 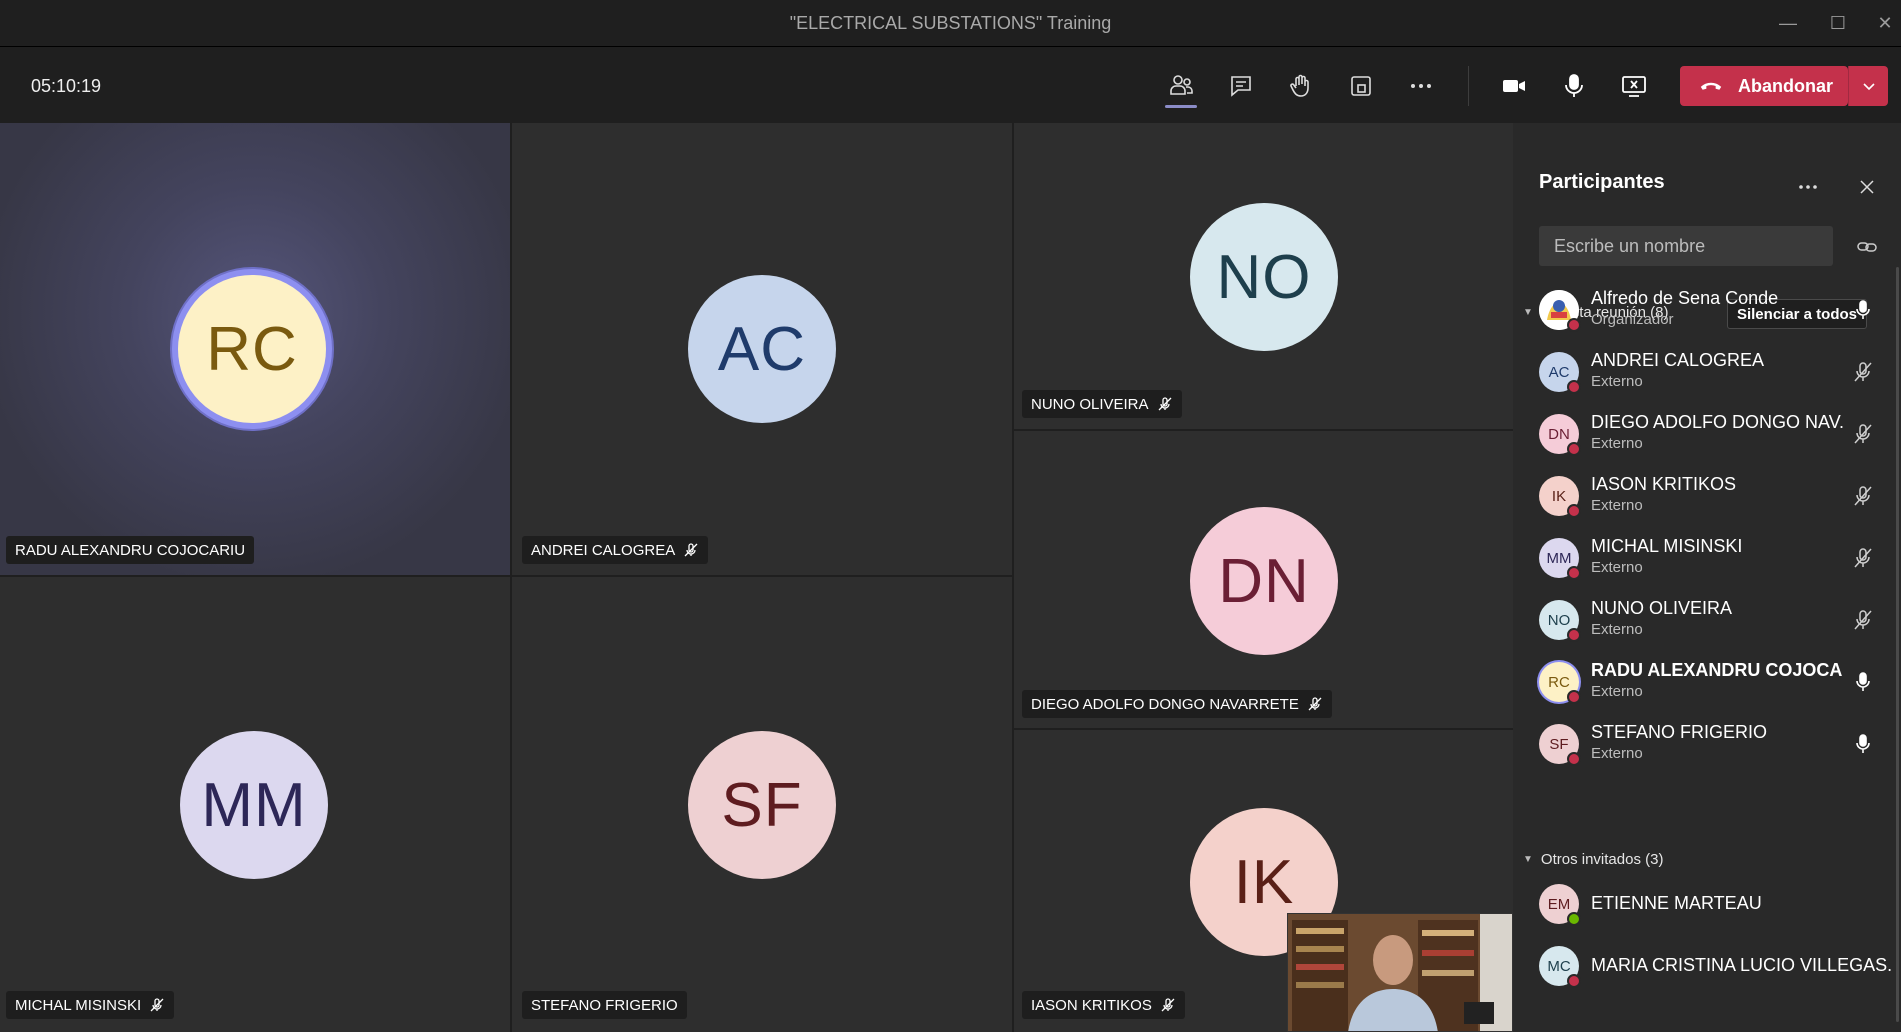 I want to click on avatar-initials: NO, so click(x=1264, y=277).